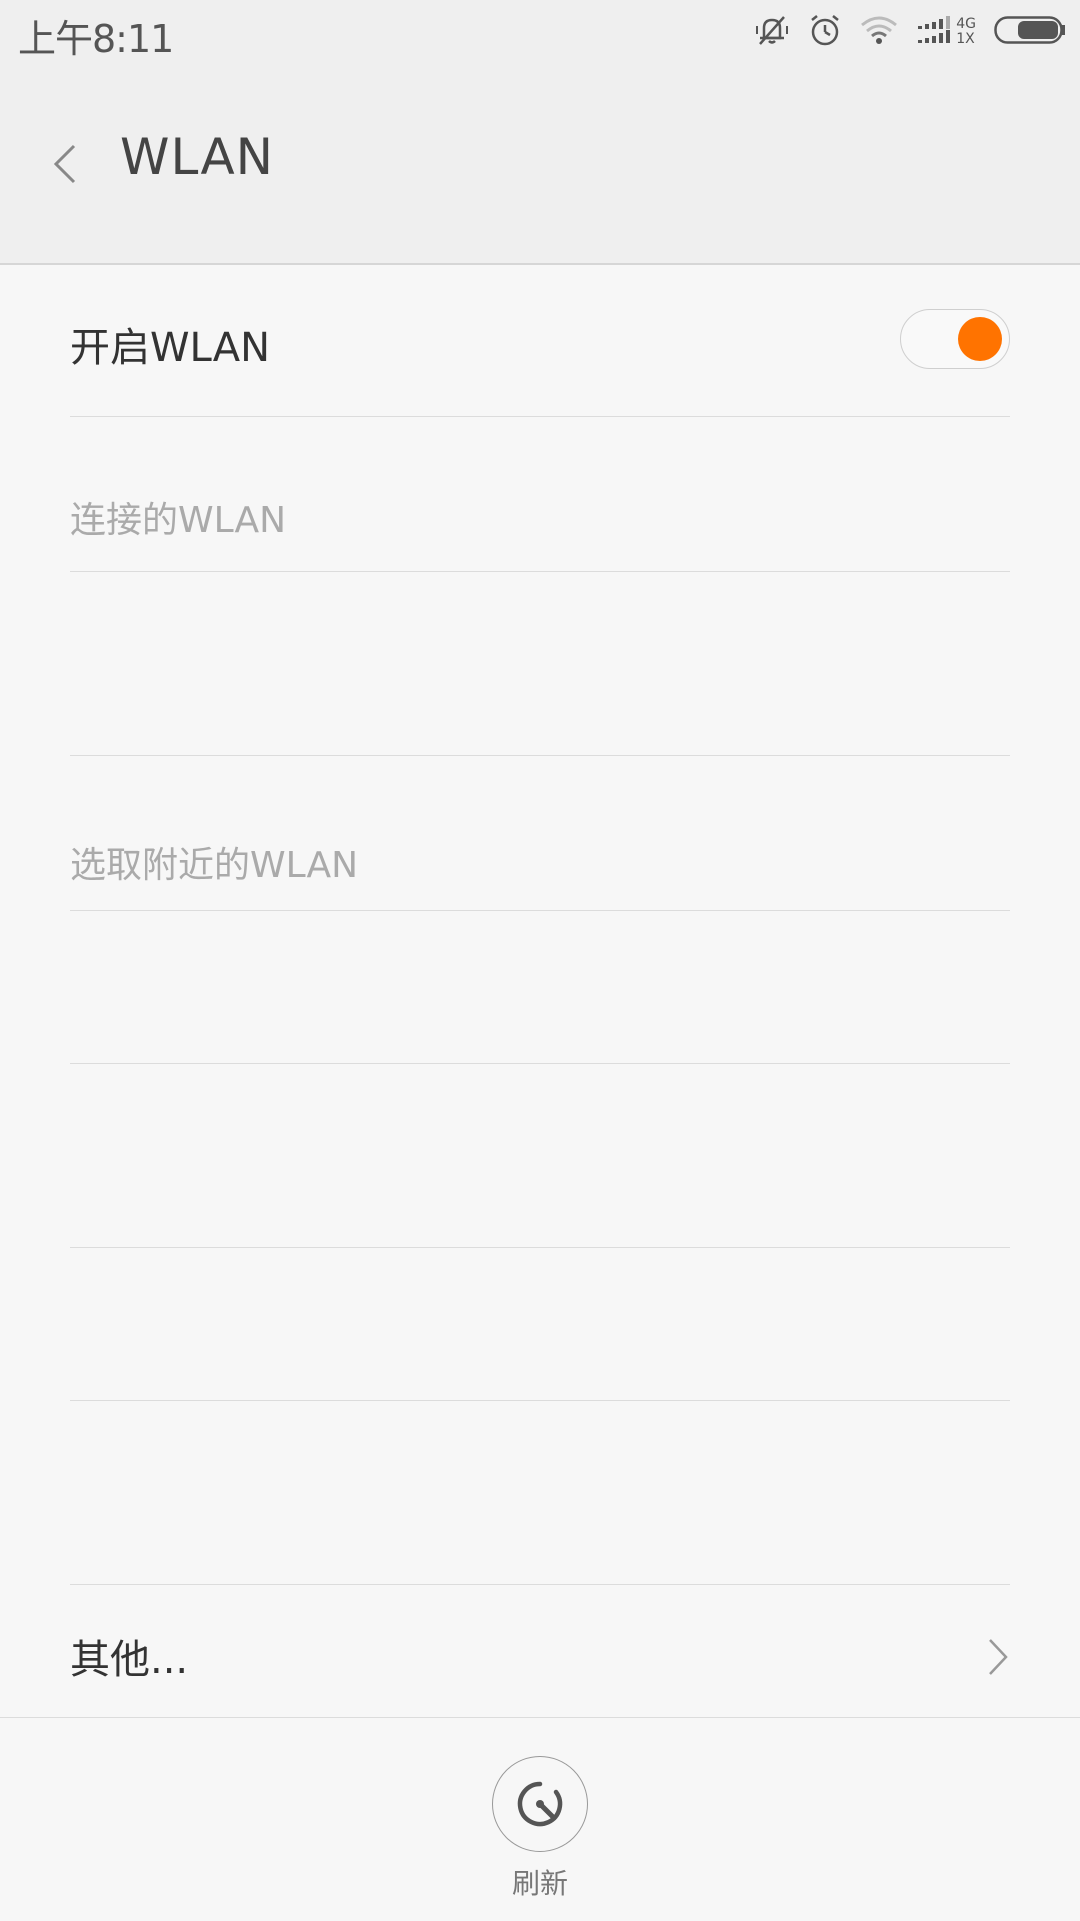  What do you see at coordinates (998, 1657) in the screenshot?
I see `chevron-right-icon` at bounding box center [998, 1657].